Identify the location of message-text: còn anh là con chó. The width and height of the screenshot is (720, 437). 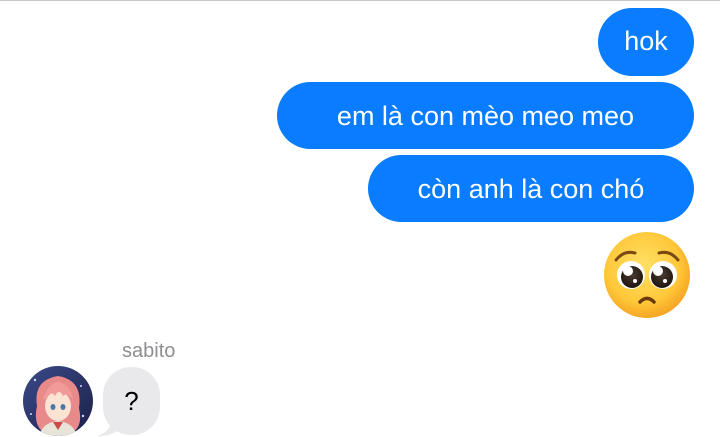
(531, 188).